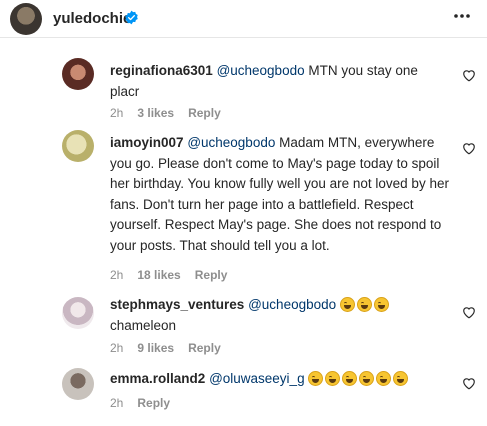 The width and height of the screenshot is (487, 426). I want to click on verified-badge-icon, so click(131, 17).